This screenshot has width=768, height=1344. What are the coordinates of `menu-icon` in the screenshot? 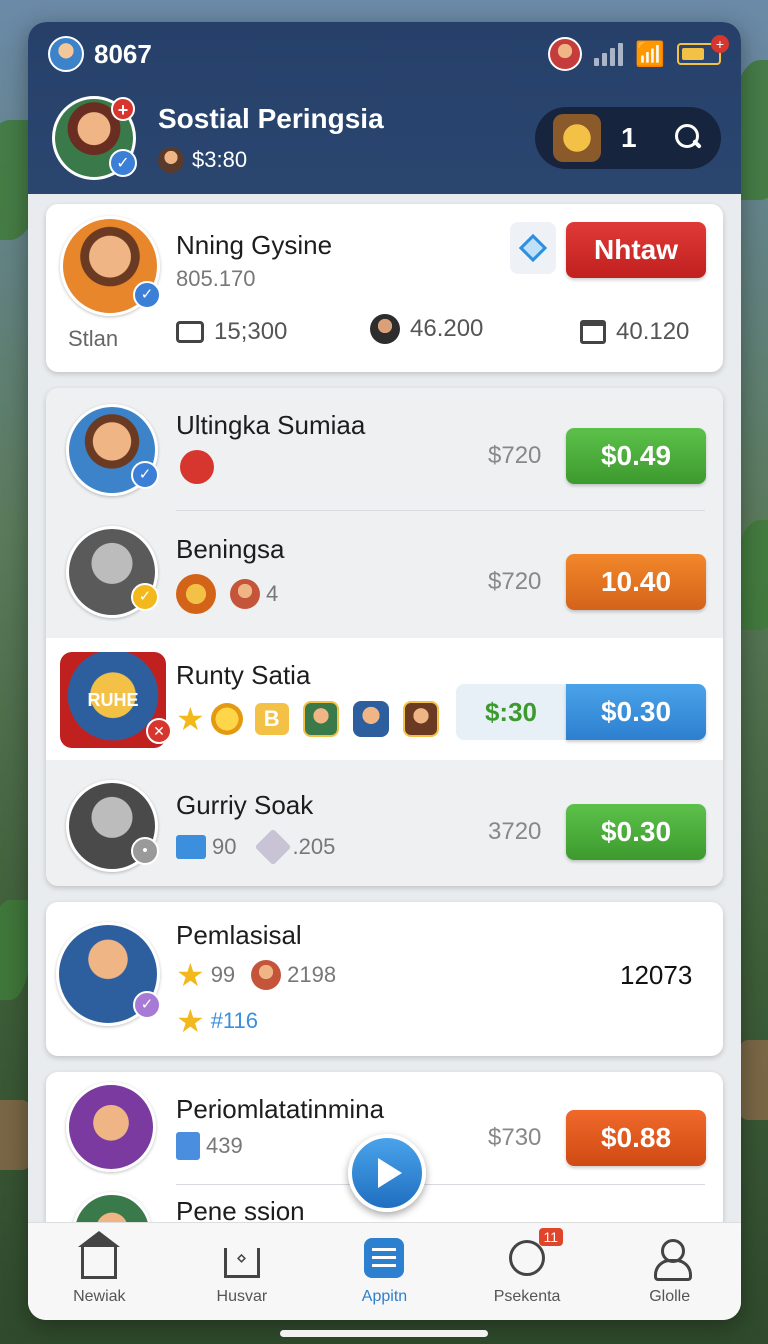 It's located at (384, 1257).